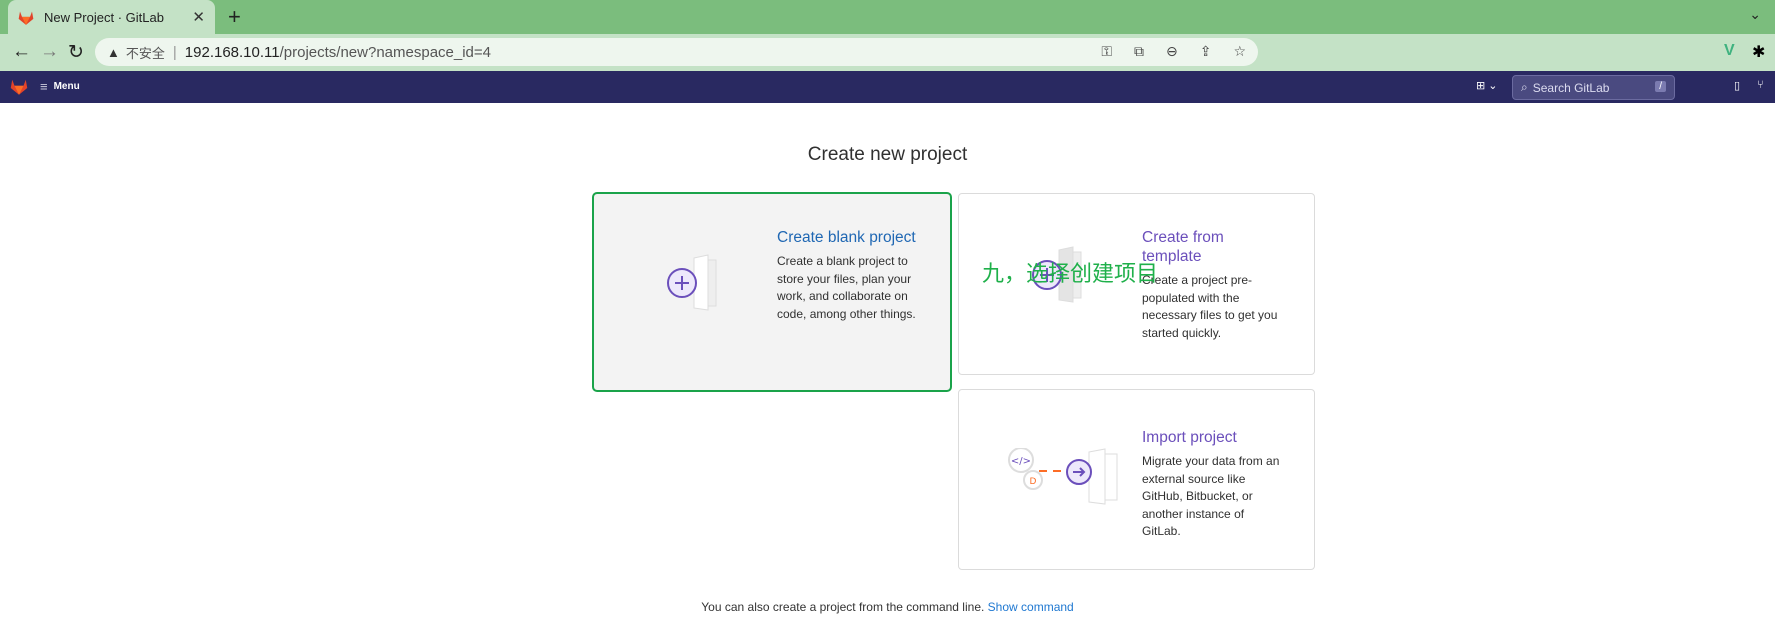 The width and height of the screenshot is (1775, 625). Describe the element at coordinates (692, 282) in the screenshot. I see `blank-project-icon` at that location.